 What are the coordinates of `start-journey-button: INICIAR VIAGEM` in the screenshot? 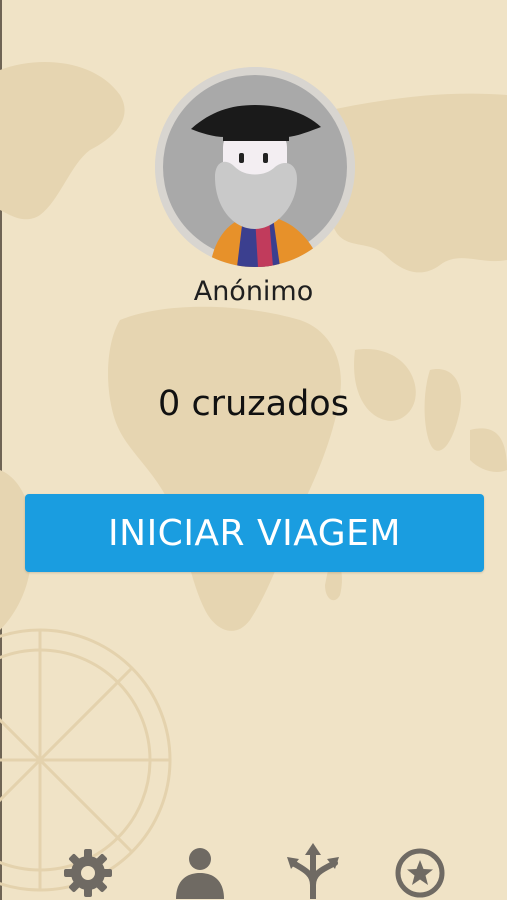 It's located at (254, 533).